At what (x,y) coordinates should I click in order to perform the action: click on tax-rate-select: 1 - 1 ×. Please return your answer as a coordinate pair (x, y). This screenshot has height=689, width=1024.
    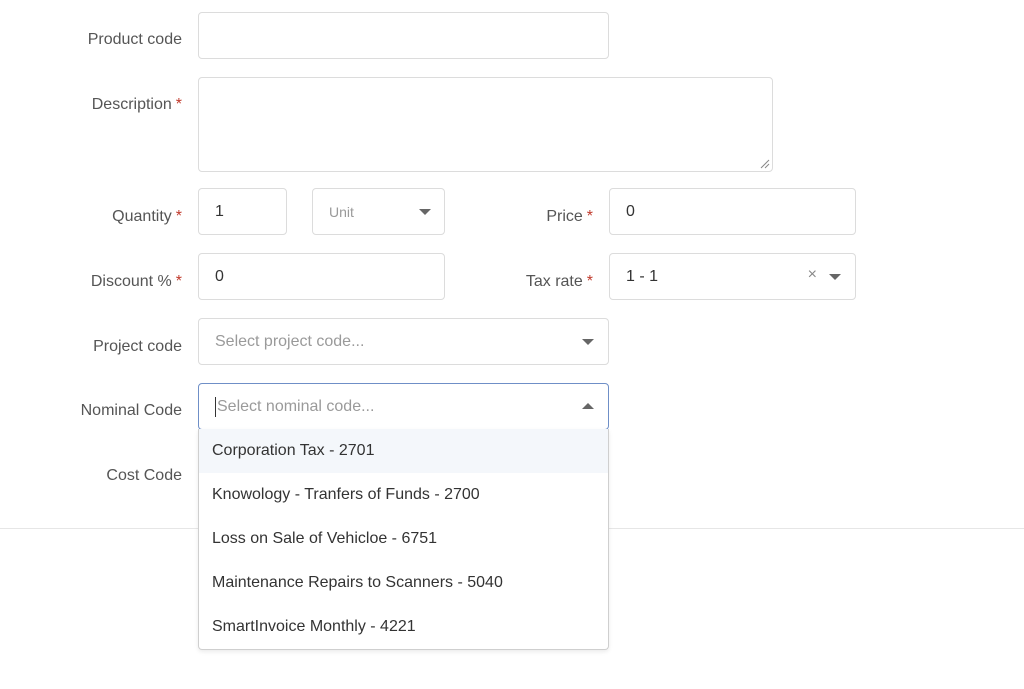
    Looking at the image, I should click on (732, 276).